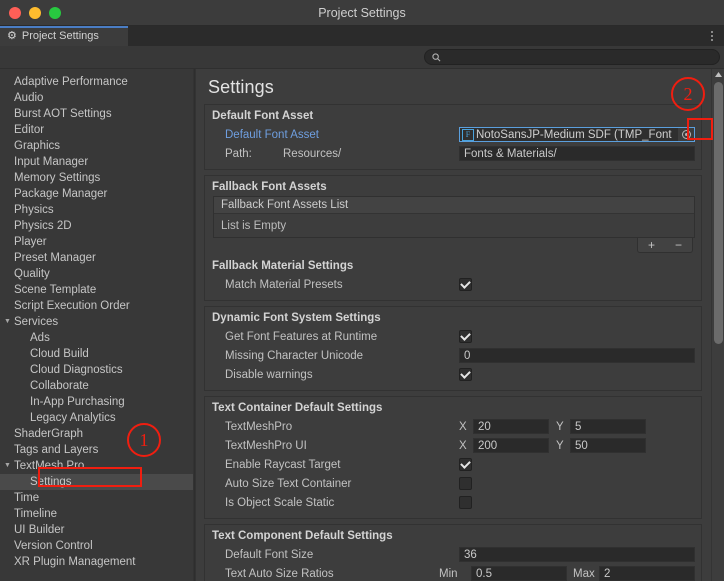 Image resolution: width=724 pixels, height=581 pixels. I want to click on tab-overflow-menu-icon, so click(712, 36).